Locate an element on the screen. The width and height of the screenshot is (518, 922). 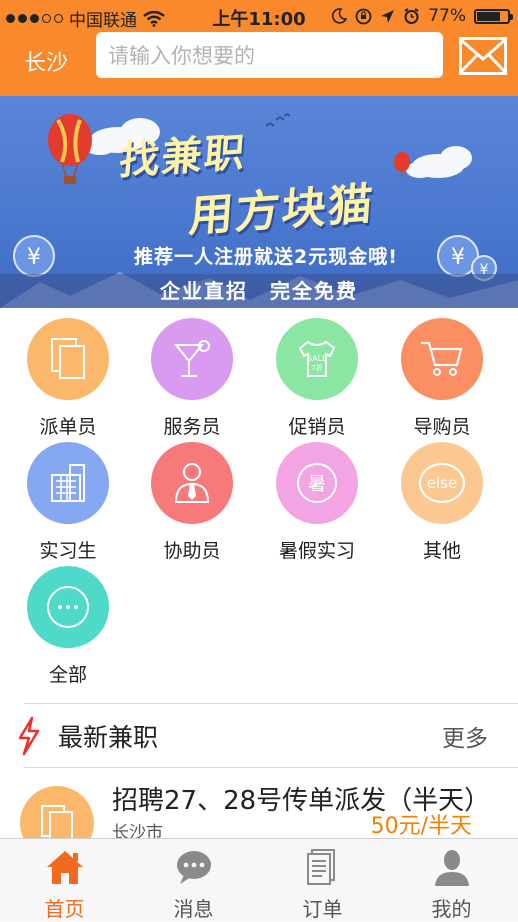
job-city: 长沙市 is located at coordinates (137, 830).